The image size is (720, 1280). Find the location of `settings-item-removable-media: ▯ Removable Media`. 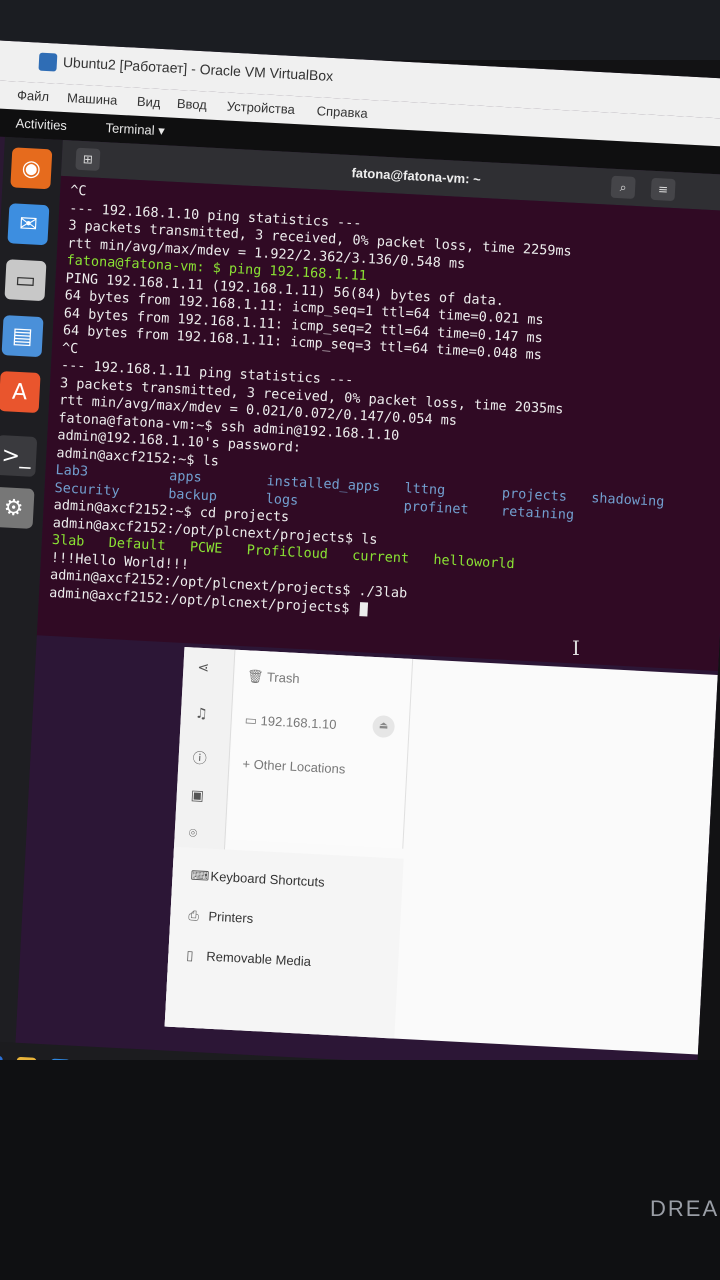

settings-item-removable-media: ▯ Removable Media is located at coordinates (248, 959).